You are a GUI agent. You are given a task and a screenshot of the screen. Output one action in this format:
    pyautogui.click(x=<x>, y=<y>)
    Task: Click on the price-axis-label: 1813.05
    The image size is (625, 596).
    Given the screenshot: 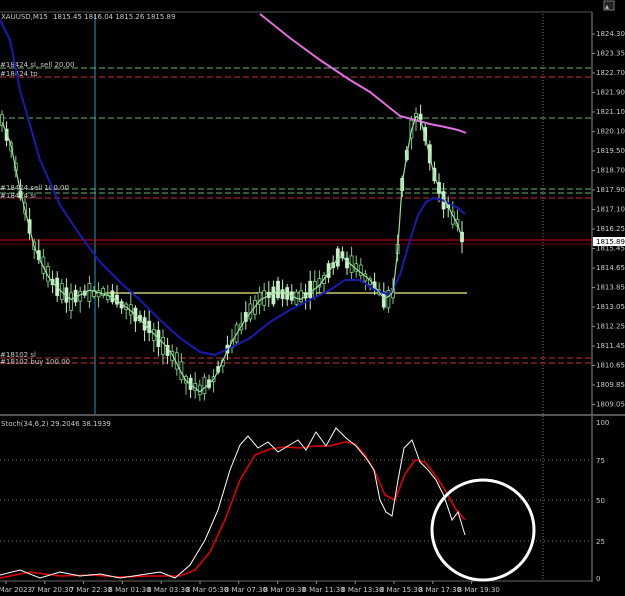 What is the action you would take?
    pyautogui.click(x=610, y=307)
    